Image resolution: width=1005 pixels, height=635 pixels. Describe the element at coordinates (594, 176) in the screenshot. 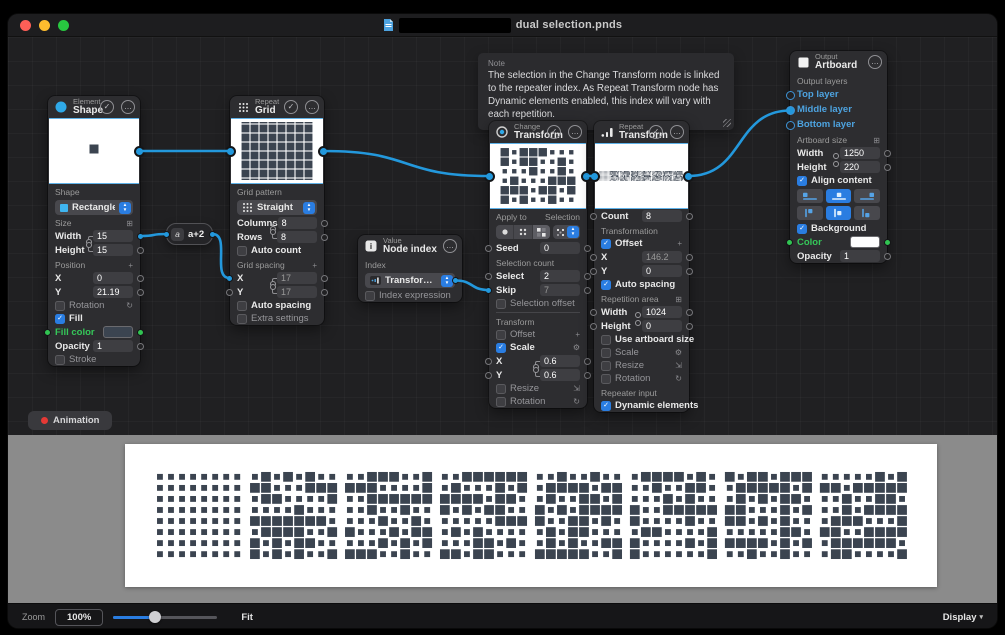

I see `rt-in` at that location.